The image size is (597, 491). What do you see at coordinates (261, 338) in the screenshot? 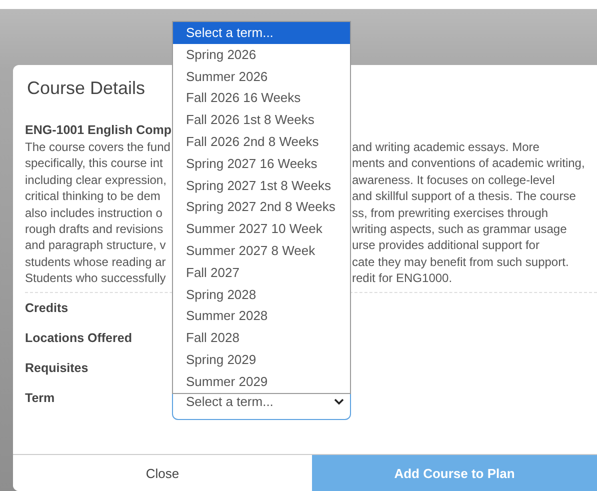
I see `dropdown-option: Fall 2028` at bounding box center [261, 338].